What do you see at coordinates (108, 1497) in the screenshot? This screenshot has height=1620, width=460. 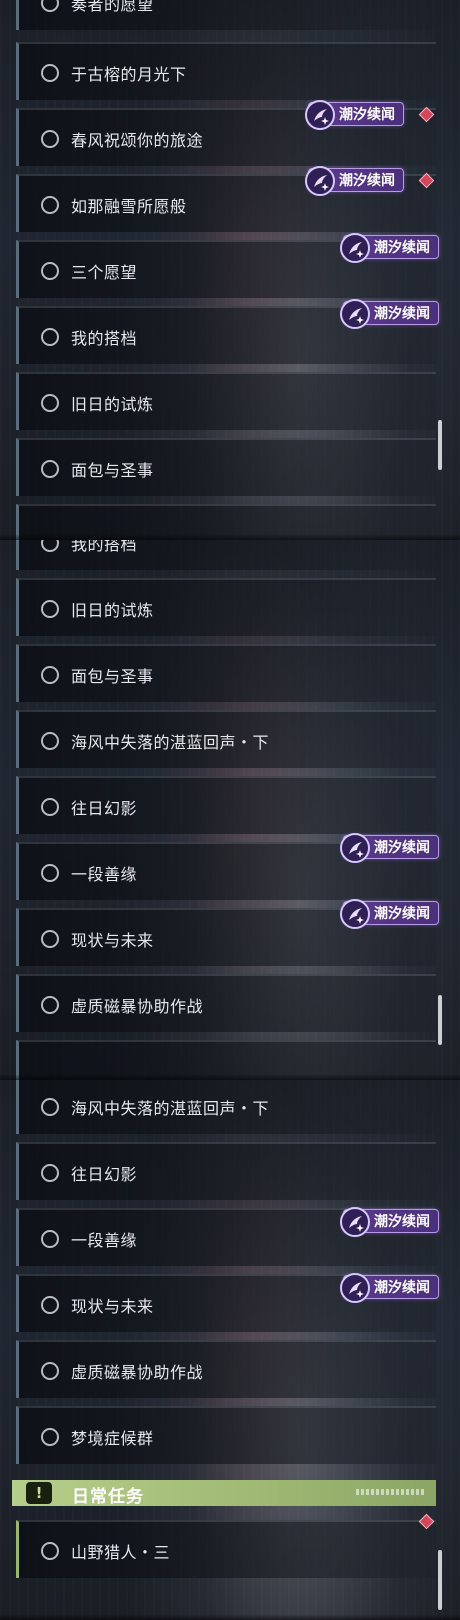 I see `section-title: 日常任务` at bounding box center [108, 1497].